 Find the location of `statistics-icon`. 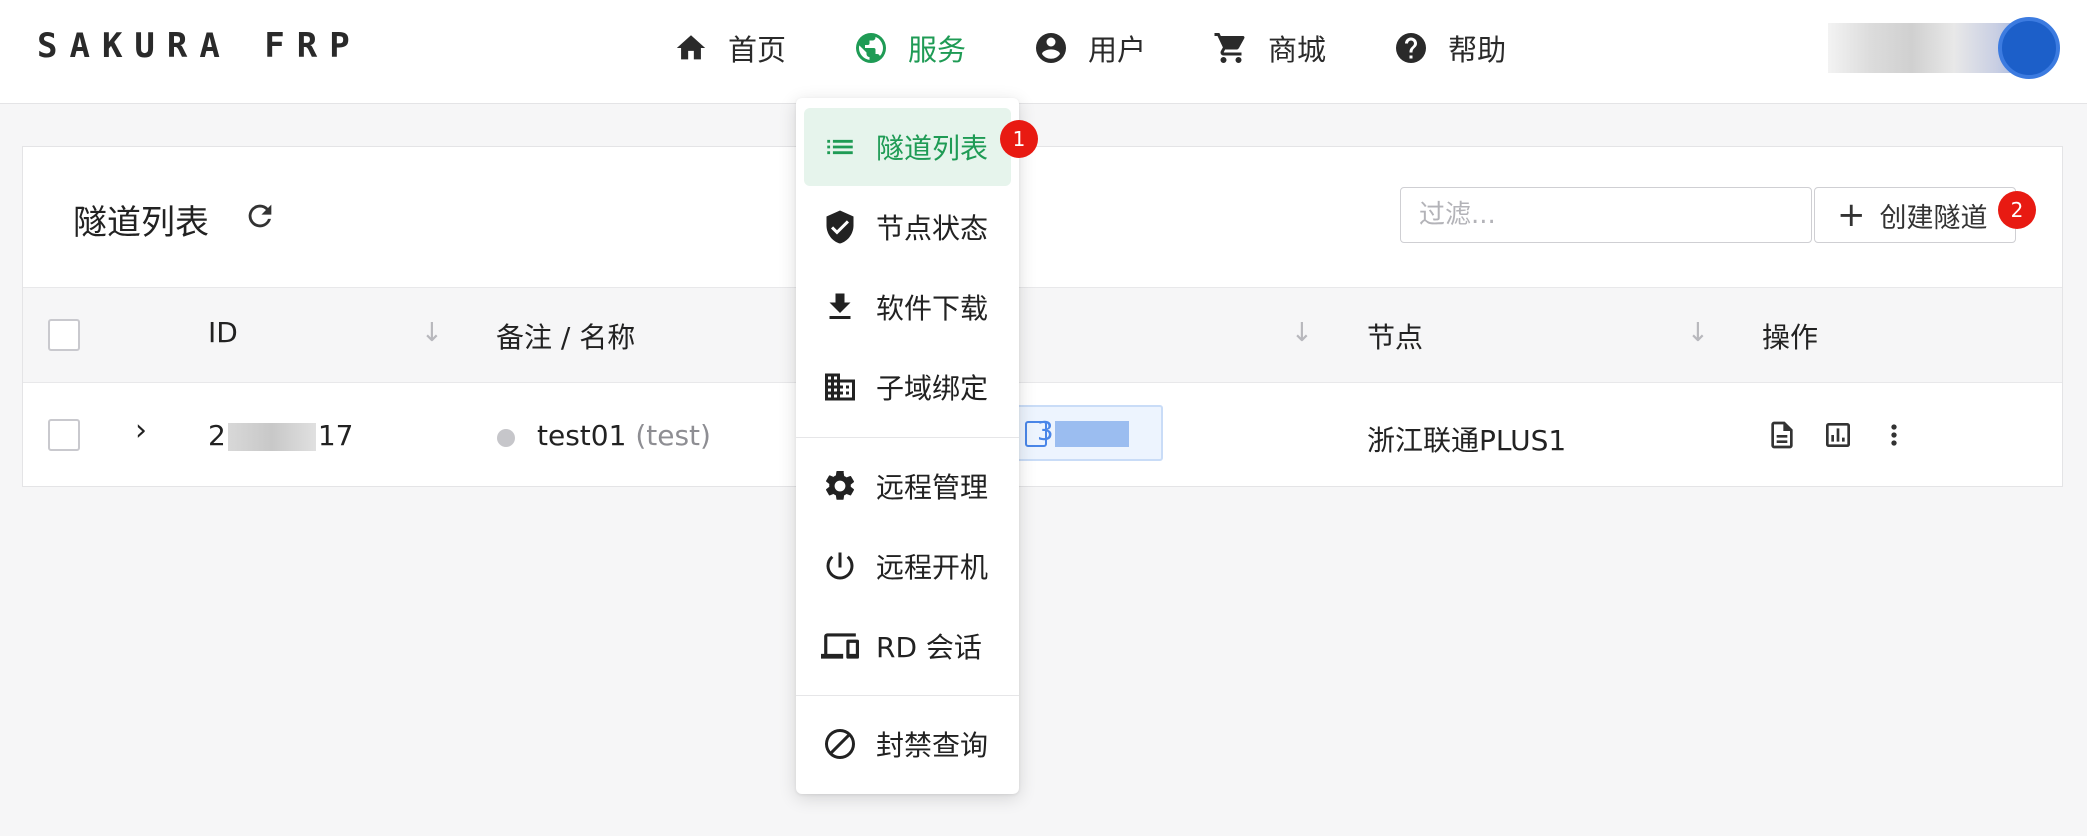

statistics-icon is located at coordinates (1838, 435).